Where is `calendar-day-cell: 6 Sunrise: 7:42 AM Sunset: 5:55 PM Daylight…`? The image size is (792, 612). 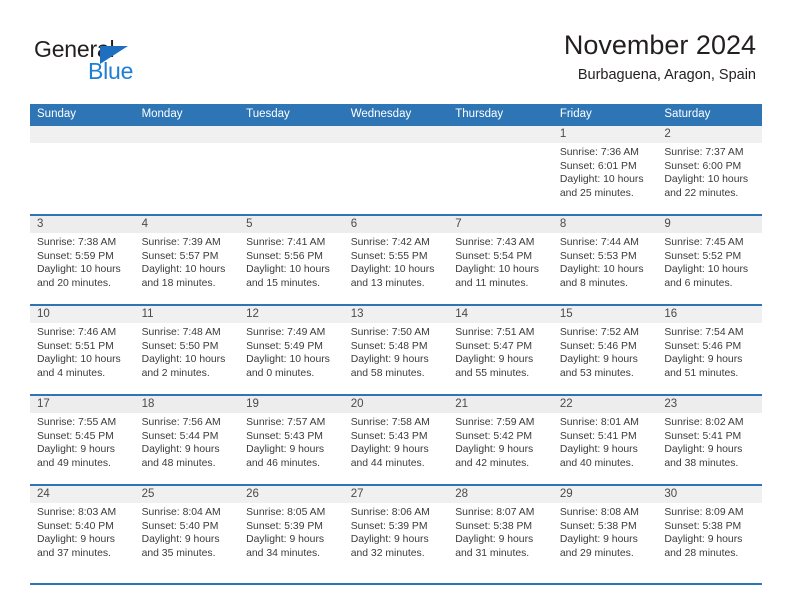 calendar-day-cell: 6 Sunrise: 7:42 AM Sunset: 5:55 PM Daylight… is located at coordinates (396, 259).